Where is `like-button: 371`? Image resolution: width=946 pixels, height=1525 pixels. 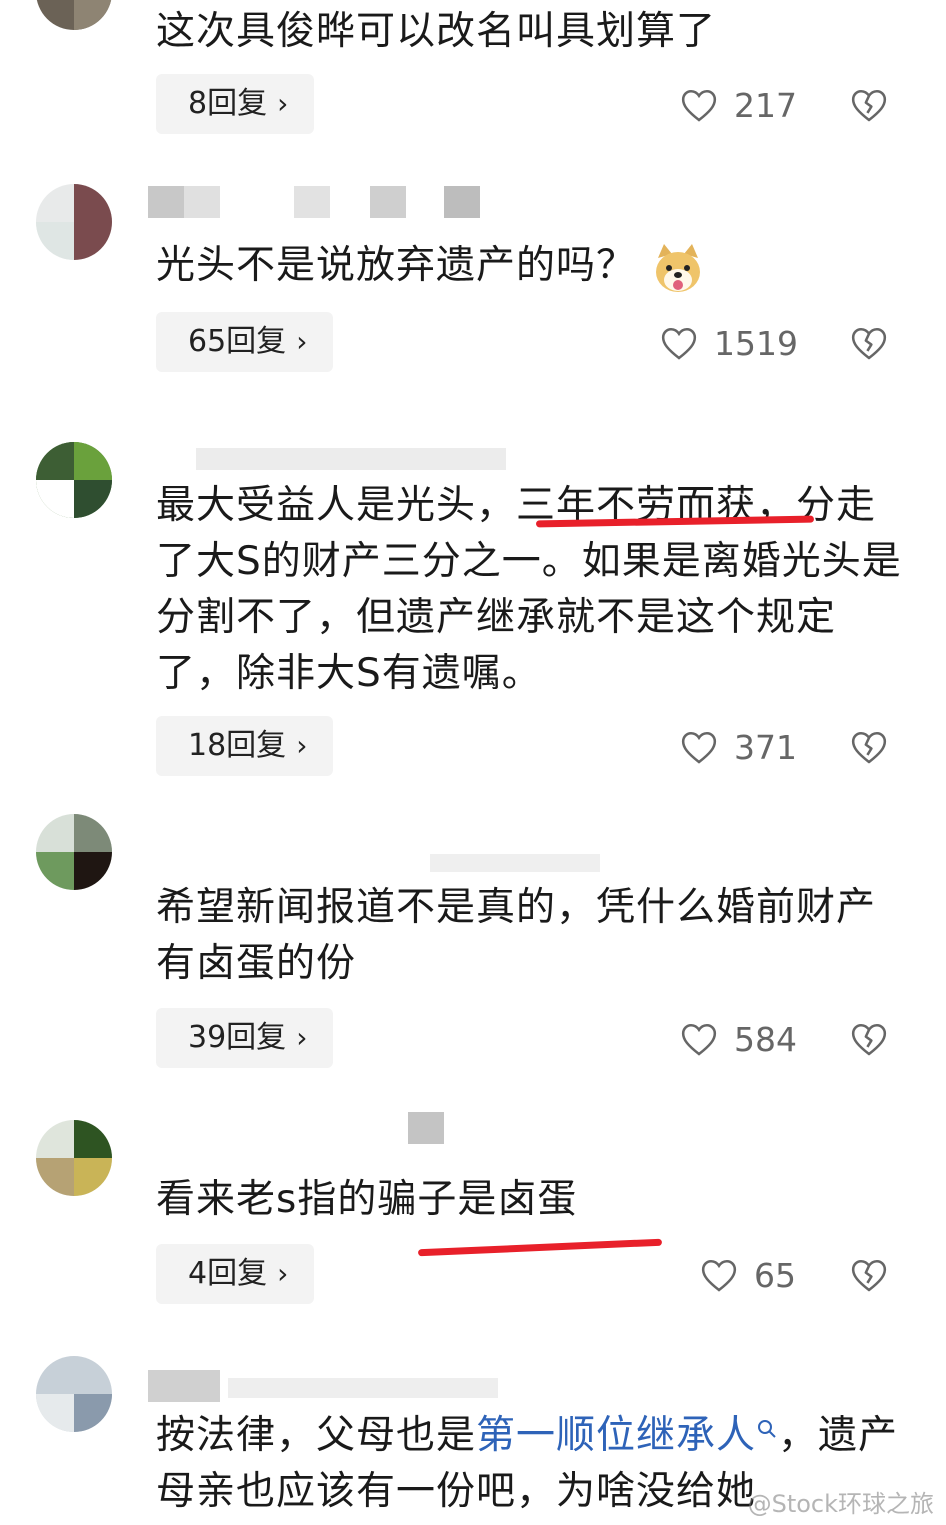 like-button: 371 is located at coordinates (738, 747).